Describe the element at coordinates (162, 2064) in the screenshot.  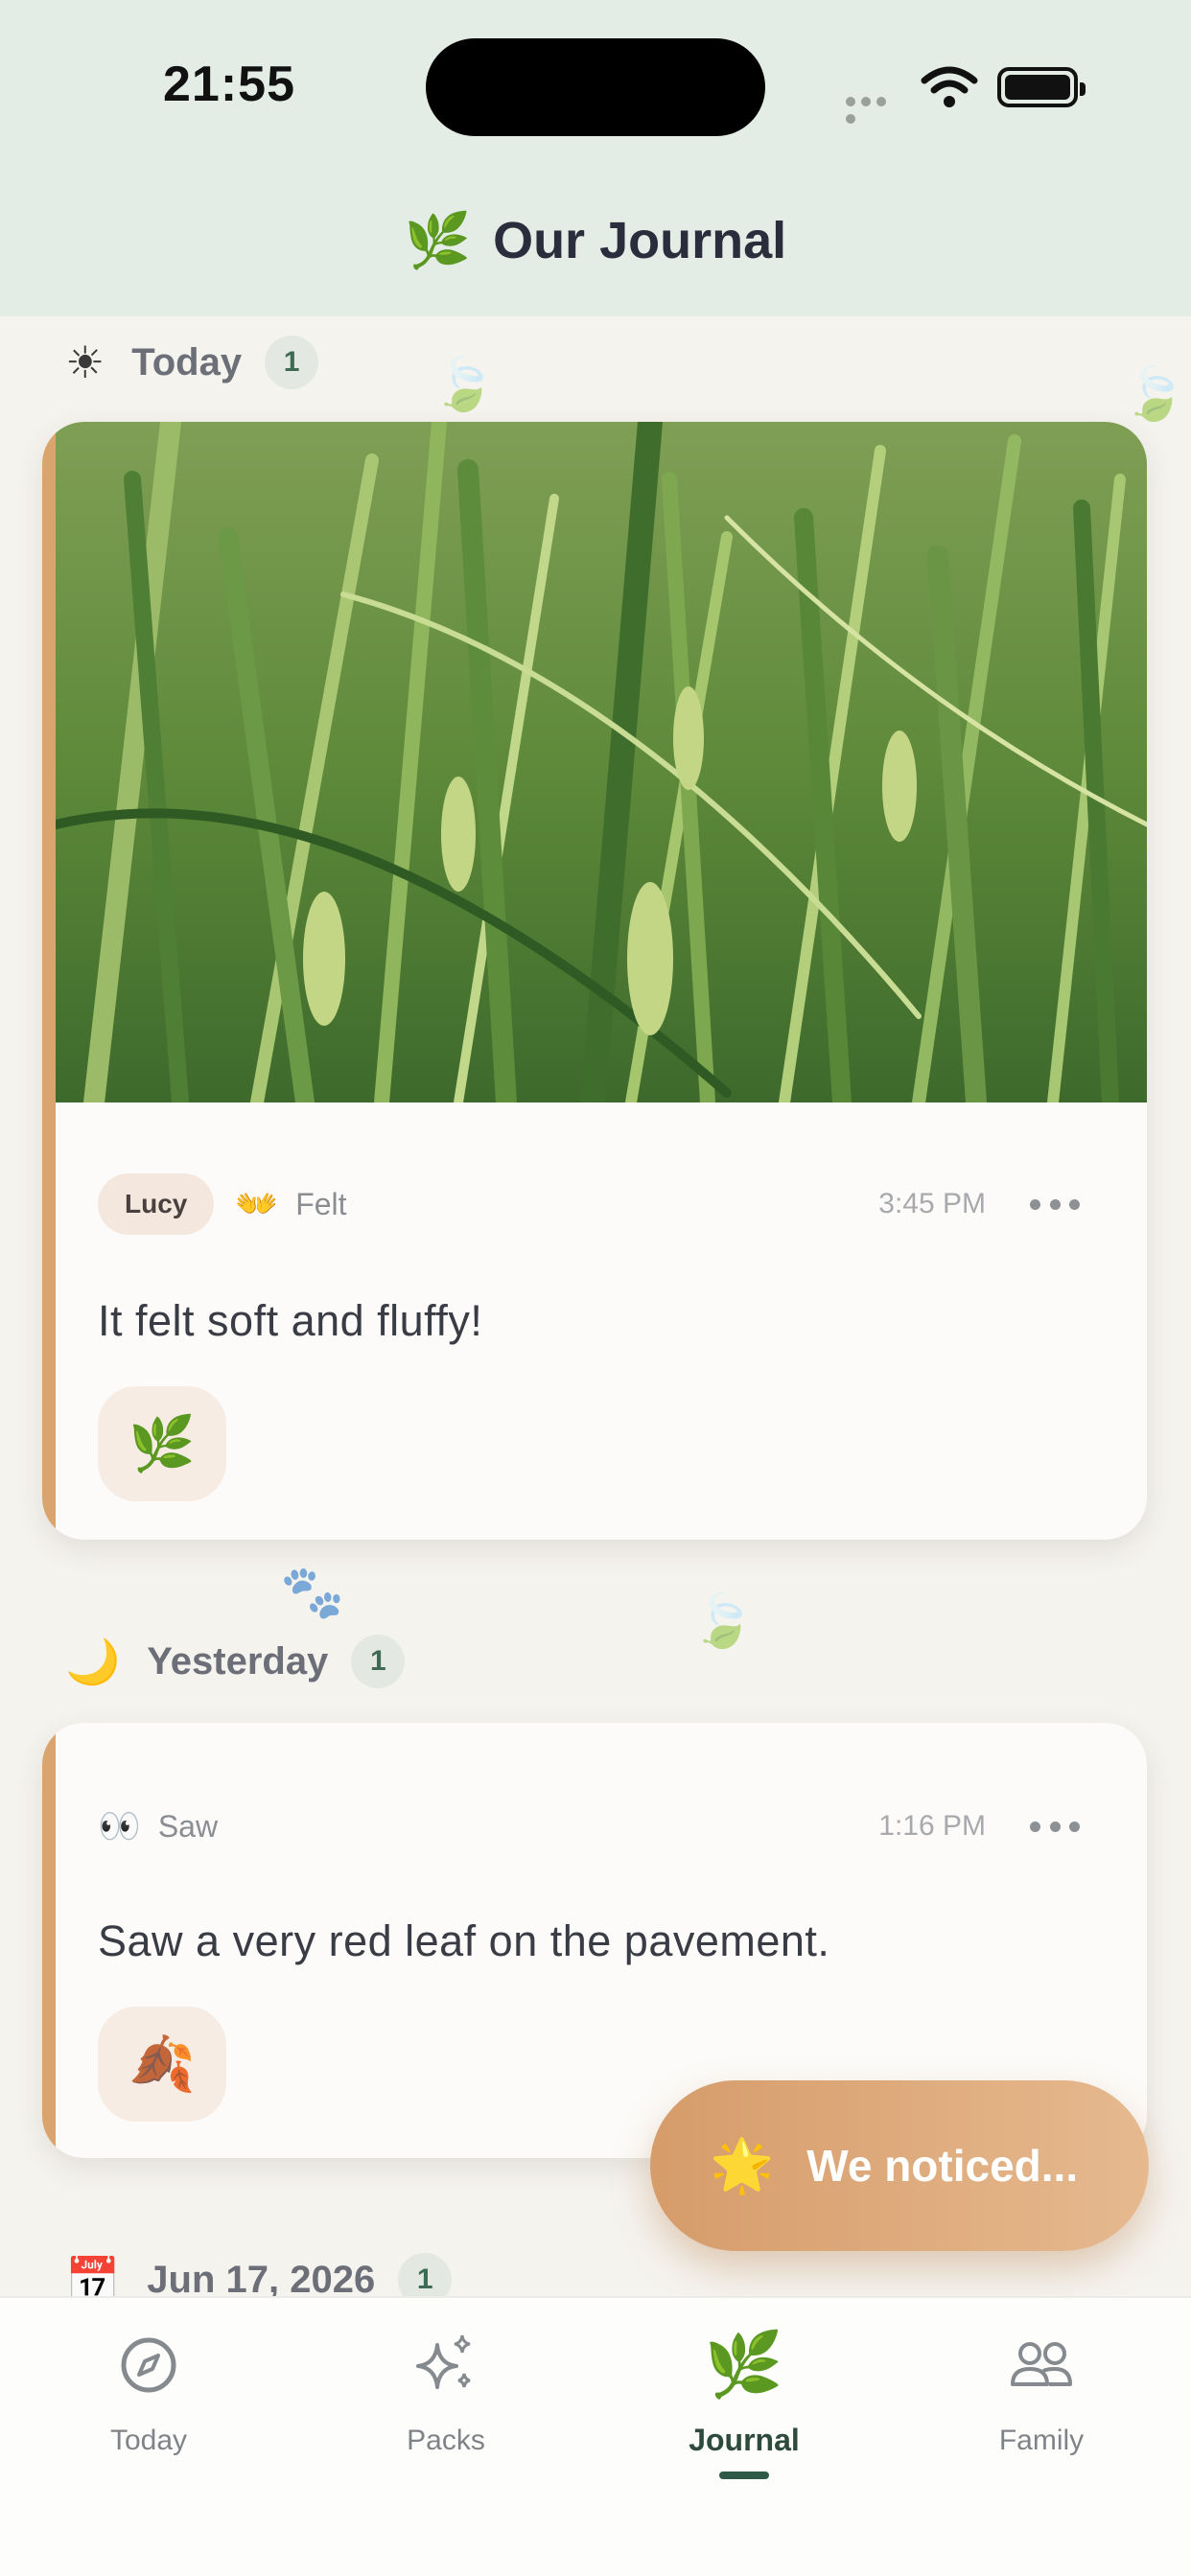
I see `entry-emoji-tile: 🍂` at that location.